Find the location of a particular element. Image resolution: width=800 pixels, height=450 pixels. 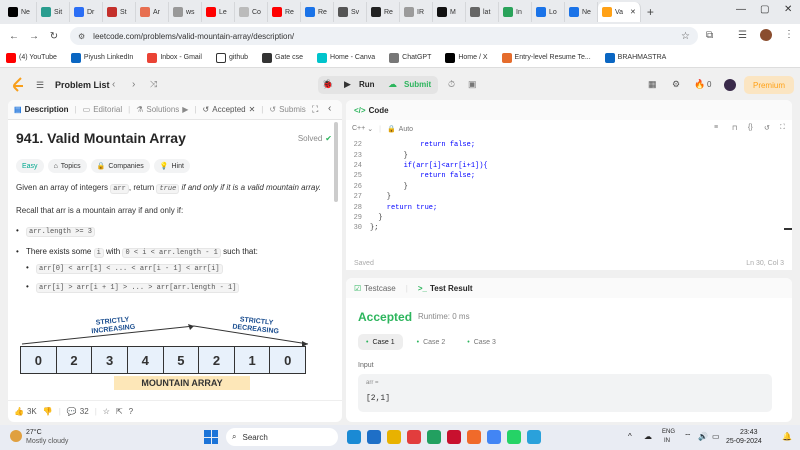

bookmark-item: Home / X is located at coordinates (466, 57).